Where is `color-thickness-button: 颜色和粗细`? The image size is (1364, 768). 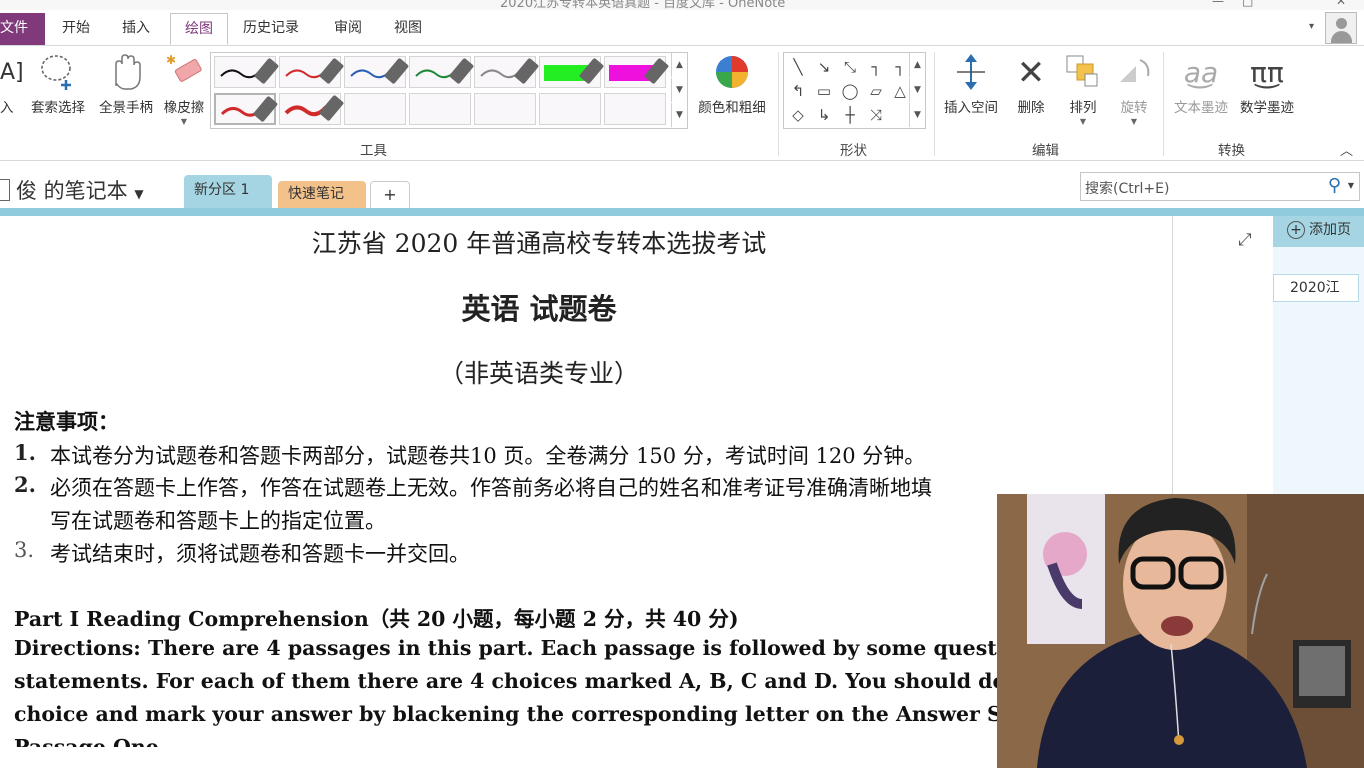 color-thickness-button: 颜色和粗细 is located at coordinates (732, 92).